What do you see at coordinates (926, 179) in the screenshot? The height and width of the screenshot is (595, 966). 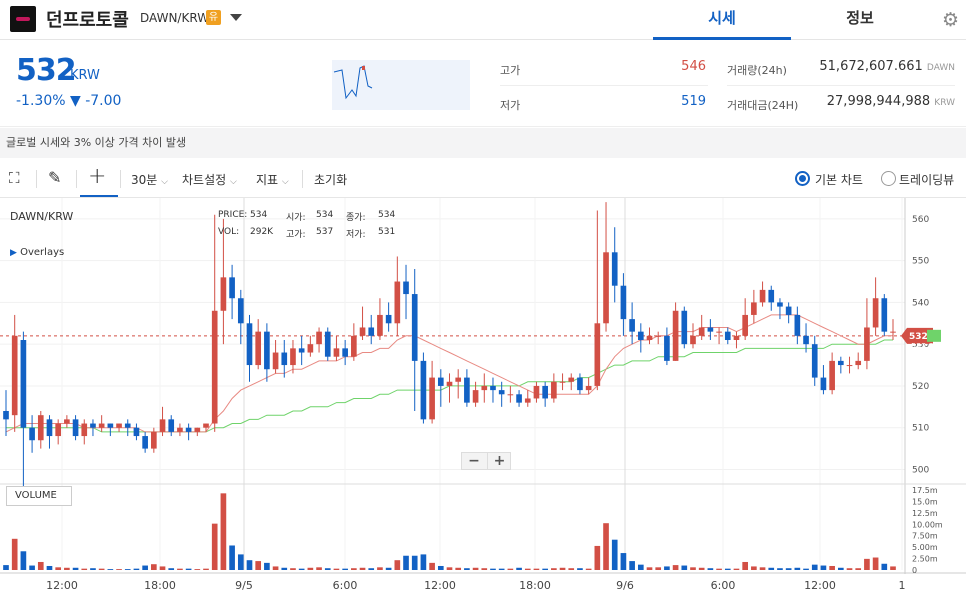 I see `radio-tradingview-label: 트레이딩뷰` at bounding box center [926, 179].